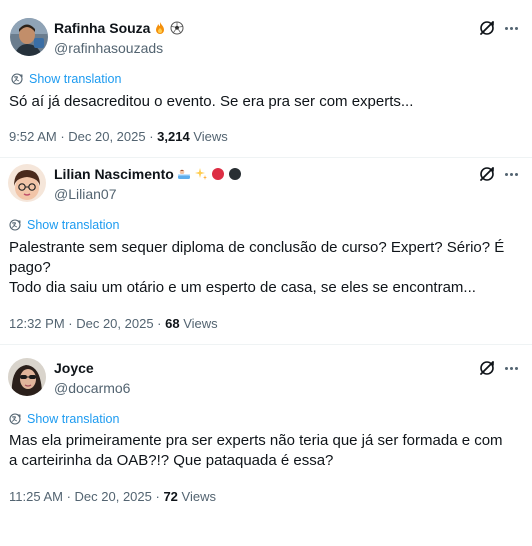  I want to click on handle: @docarmo6, so click(92, 388).